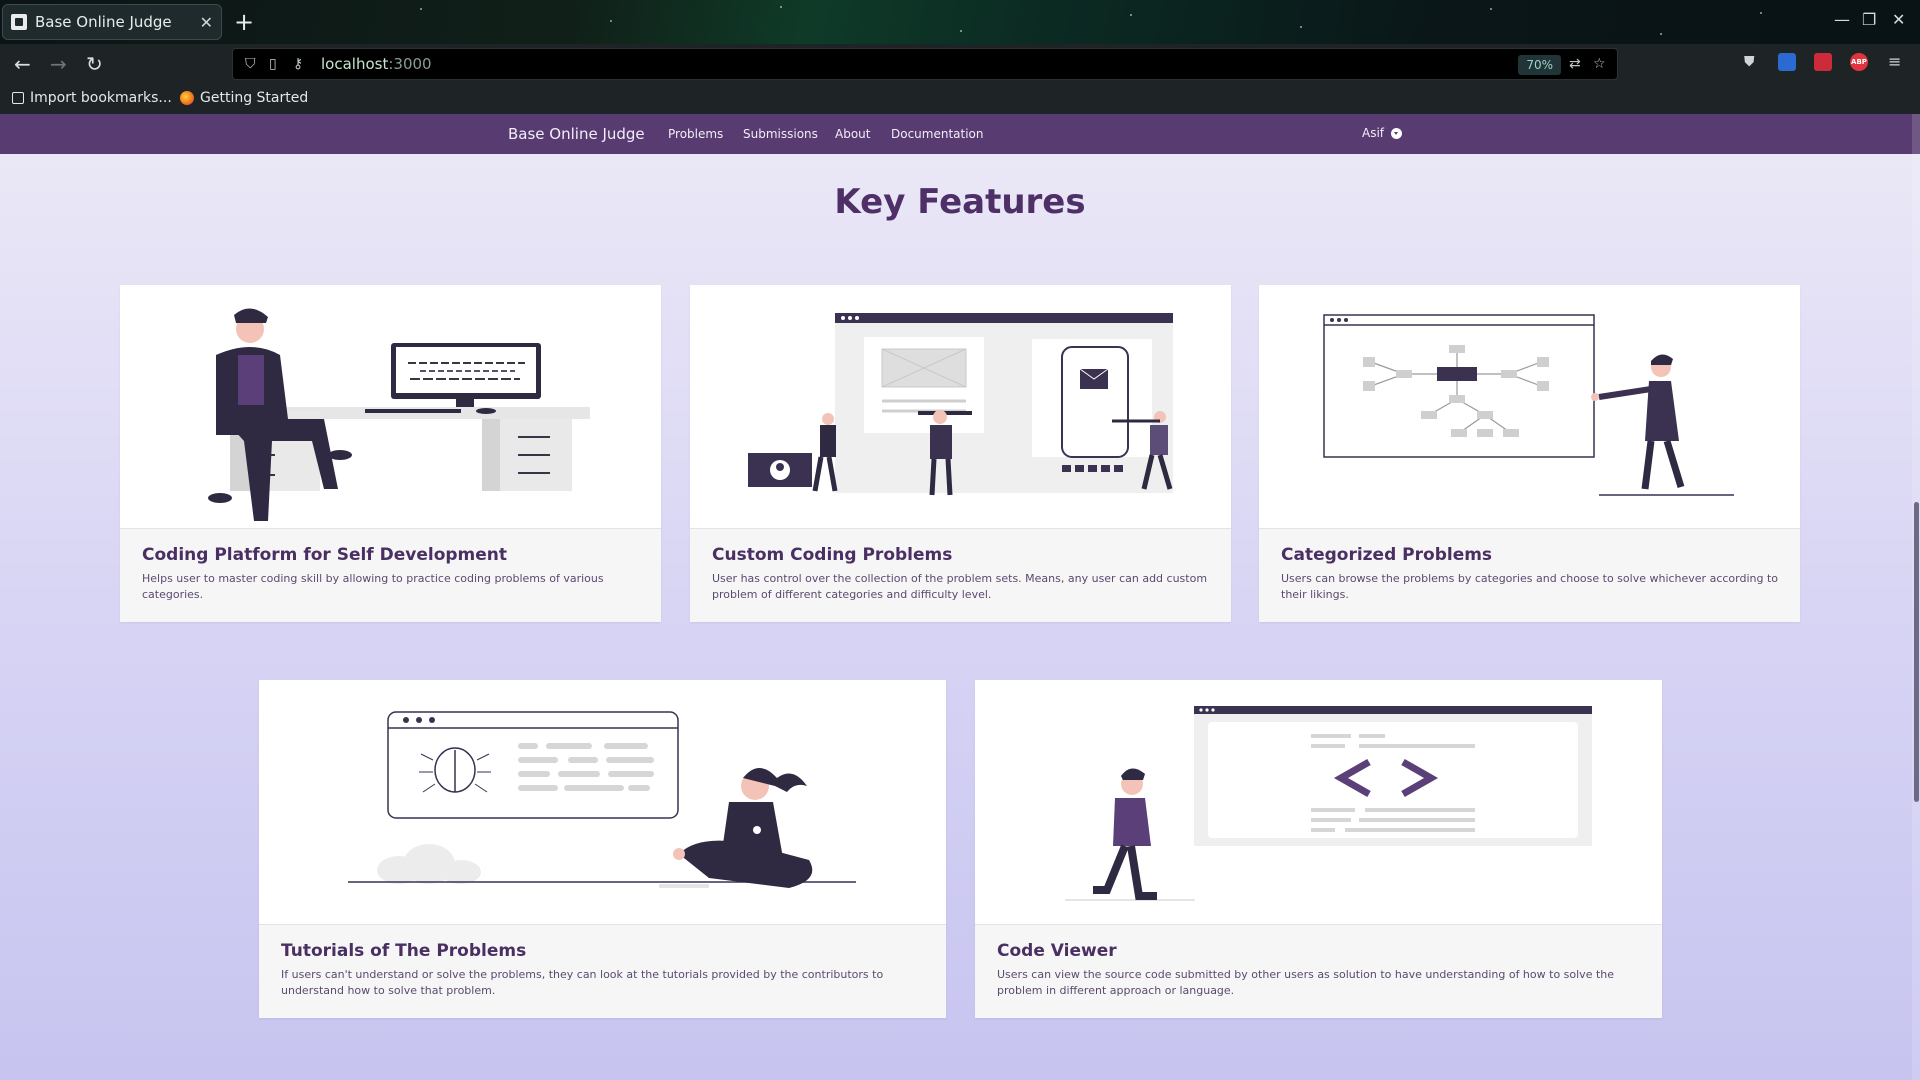 The width and height of the screenshot is (1920, 1080). I want to click on user-dropdown-icon, so click(1397, 133).